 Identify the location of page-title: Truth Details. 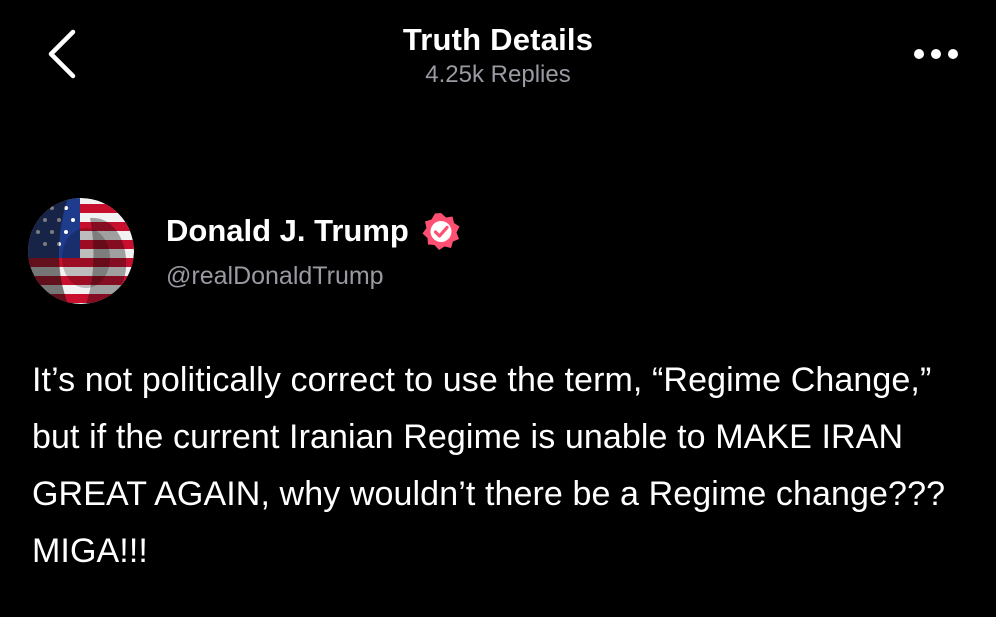
(498, 39).